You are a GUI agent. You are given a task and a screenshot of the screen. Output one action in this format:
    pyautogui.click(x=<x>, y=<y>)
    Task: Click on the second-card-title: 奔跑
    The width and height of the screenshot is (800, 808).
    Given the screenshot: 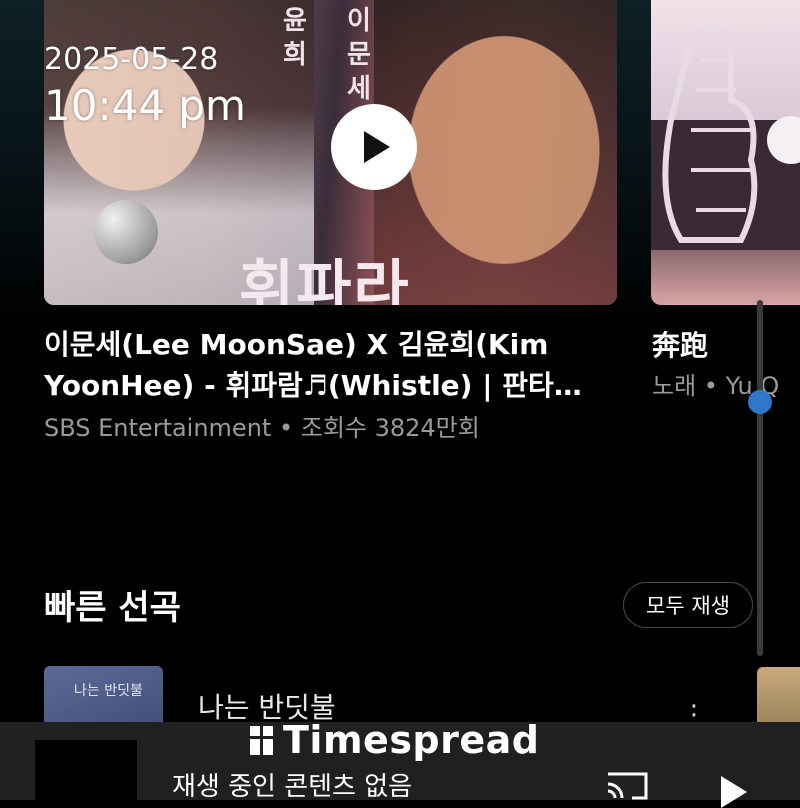 What is the action you would take?
    pyautogui.click(x=680, y=344)
    